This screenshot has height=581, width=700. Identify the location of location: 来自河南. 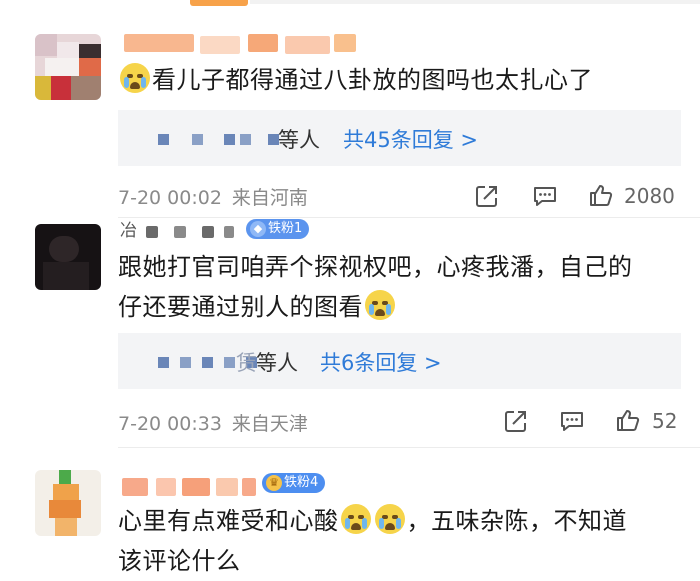
(269, 198).